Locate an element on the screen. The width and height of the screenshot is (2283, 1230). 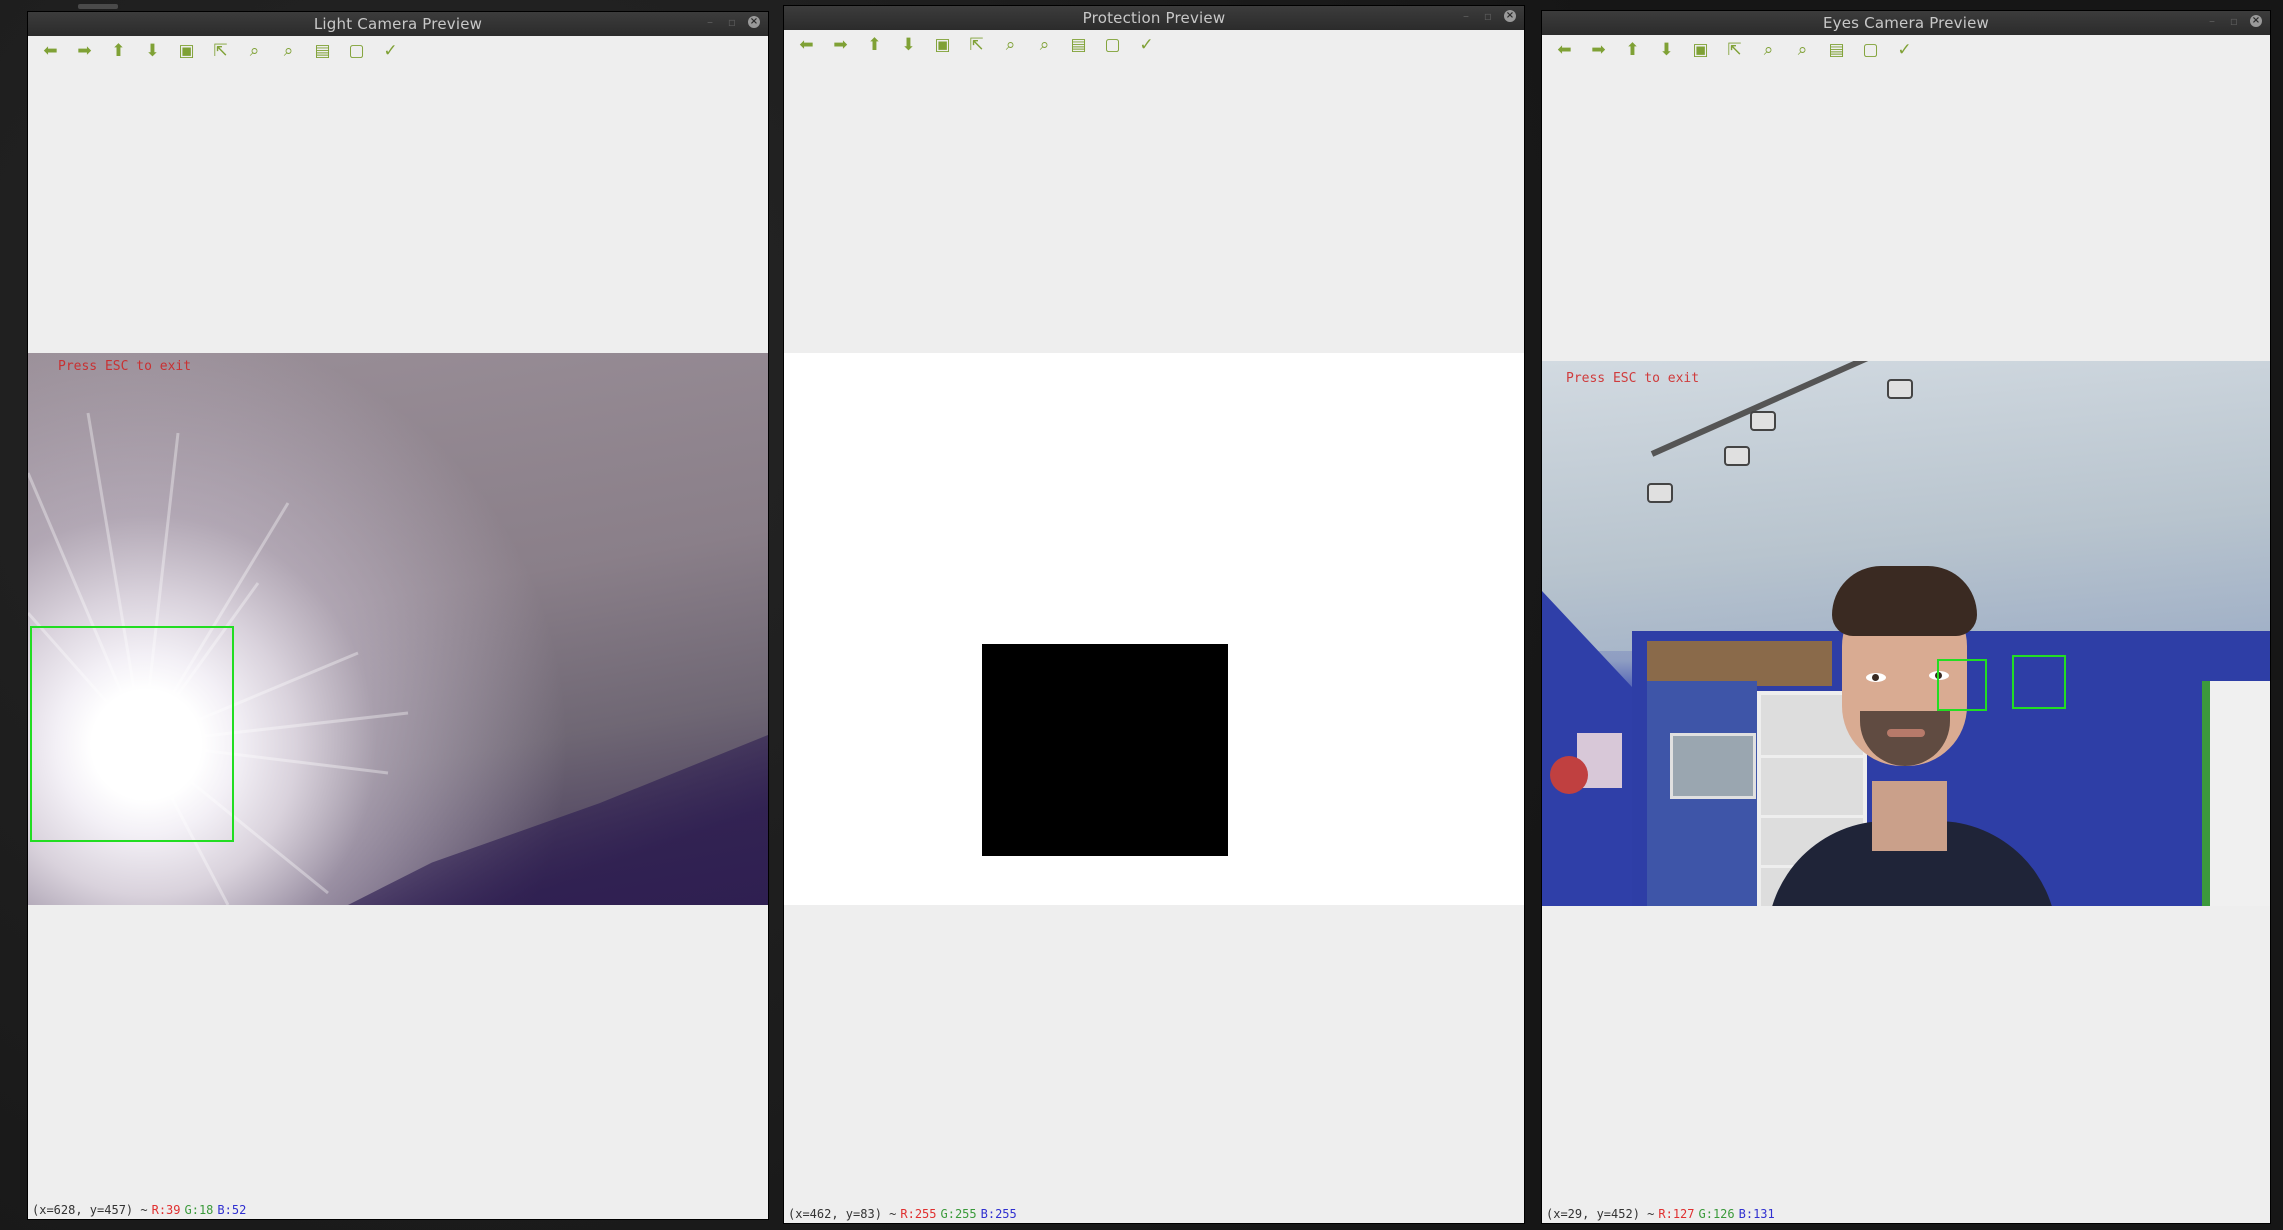
light-camera-image: Press ESC to exit is located at coordinates (398, 629).